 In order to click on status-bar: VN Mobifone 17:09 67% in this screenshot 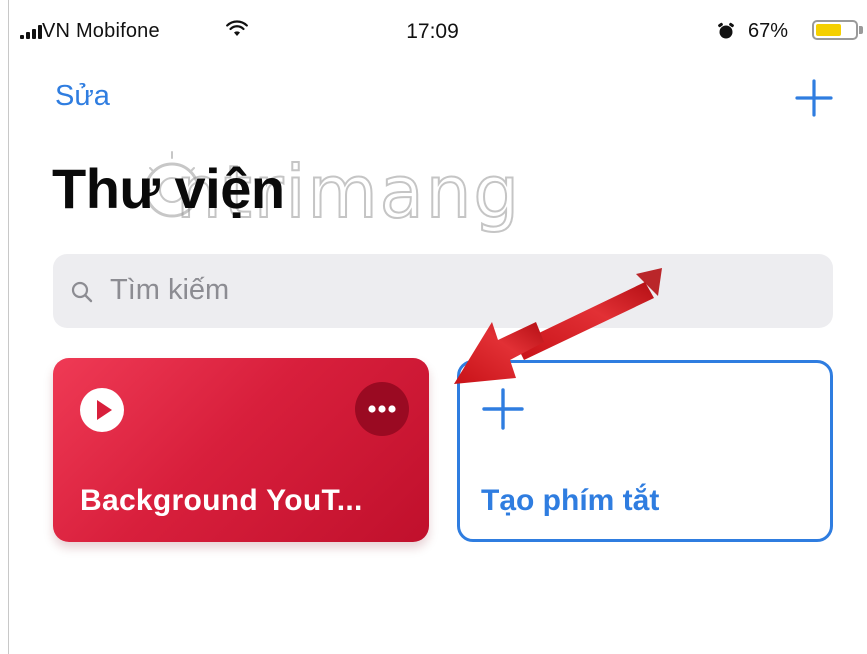, I will do `click(433, 30)`.